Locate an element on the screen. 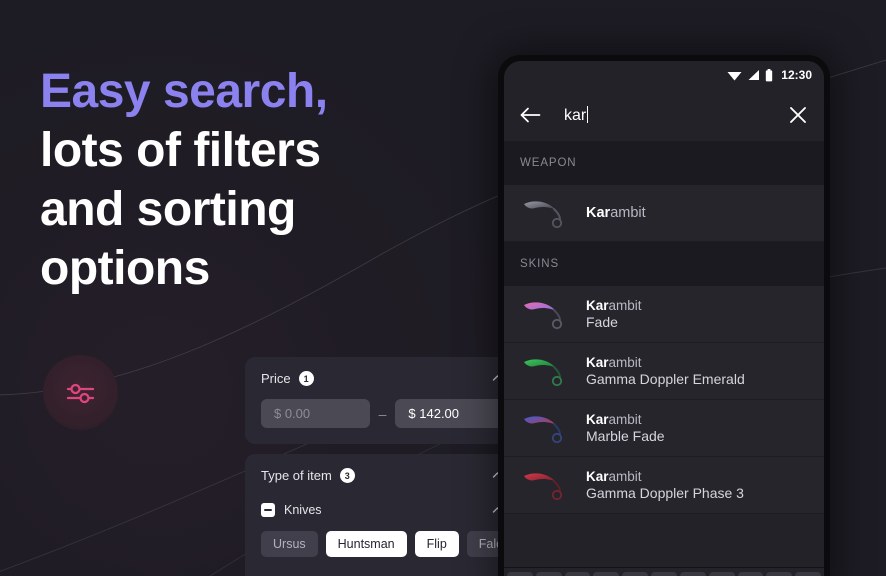 The image size is (886, 576). list-item-text: Karambit Gamma Doppler Phase 3 is located at coordinates (665, 485).